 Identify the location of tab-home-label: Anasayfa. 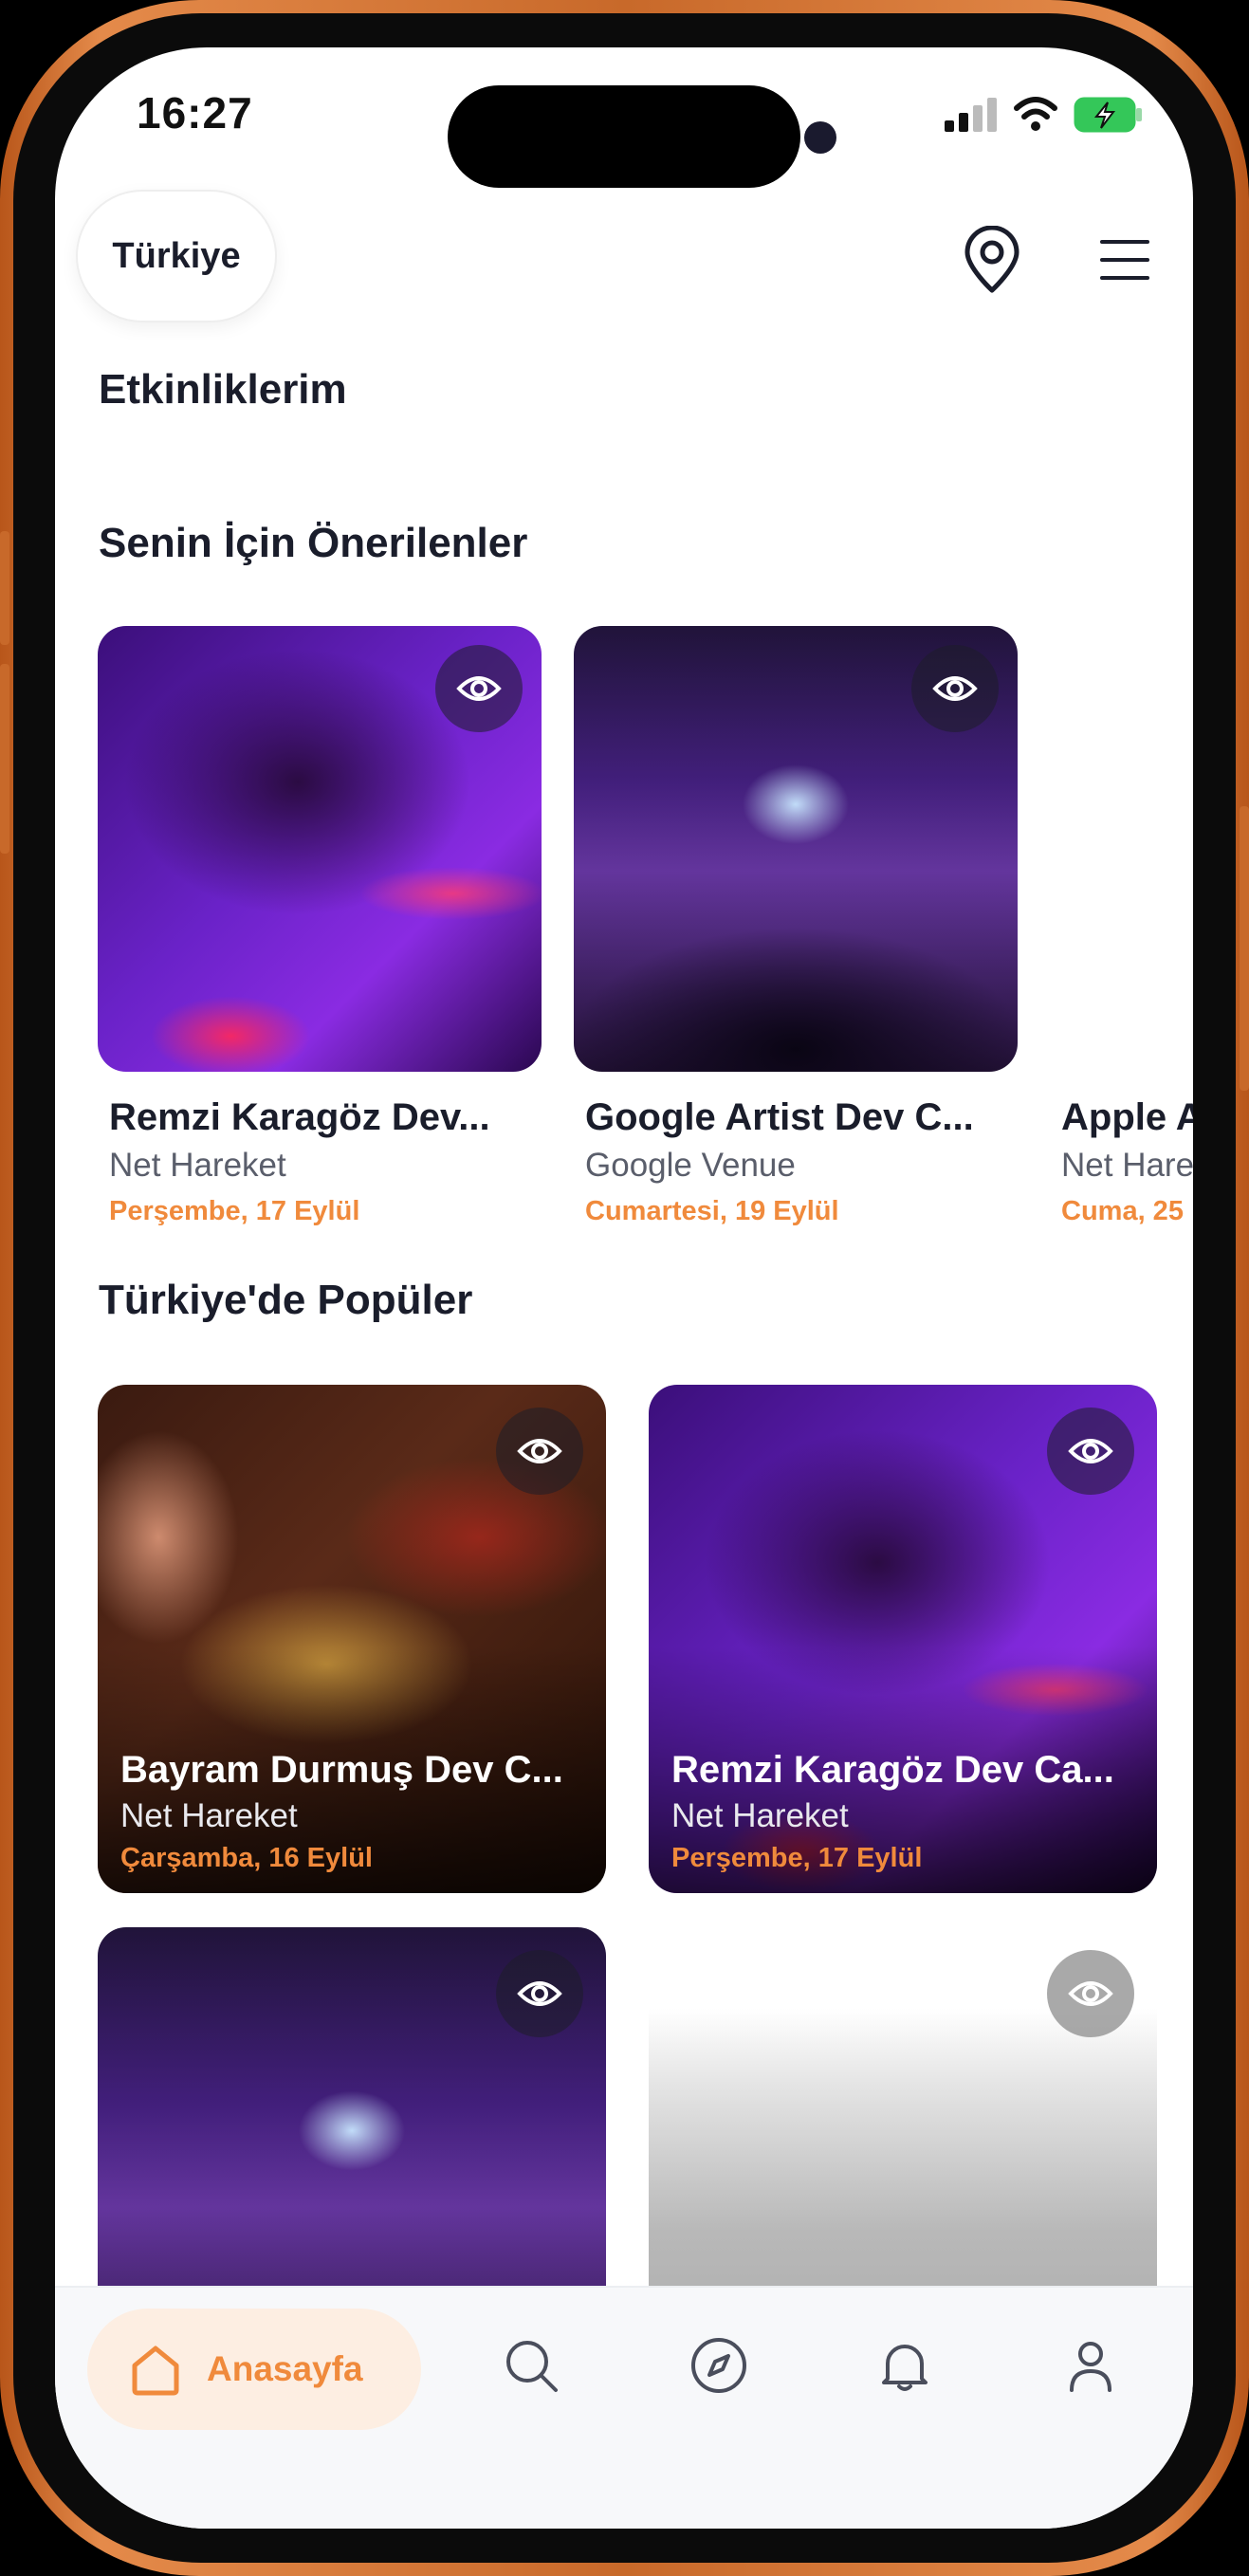
(285, 2368).